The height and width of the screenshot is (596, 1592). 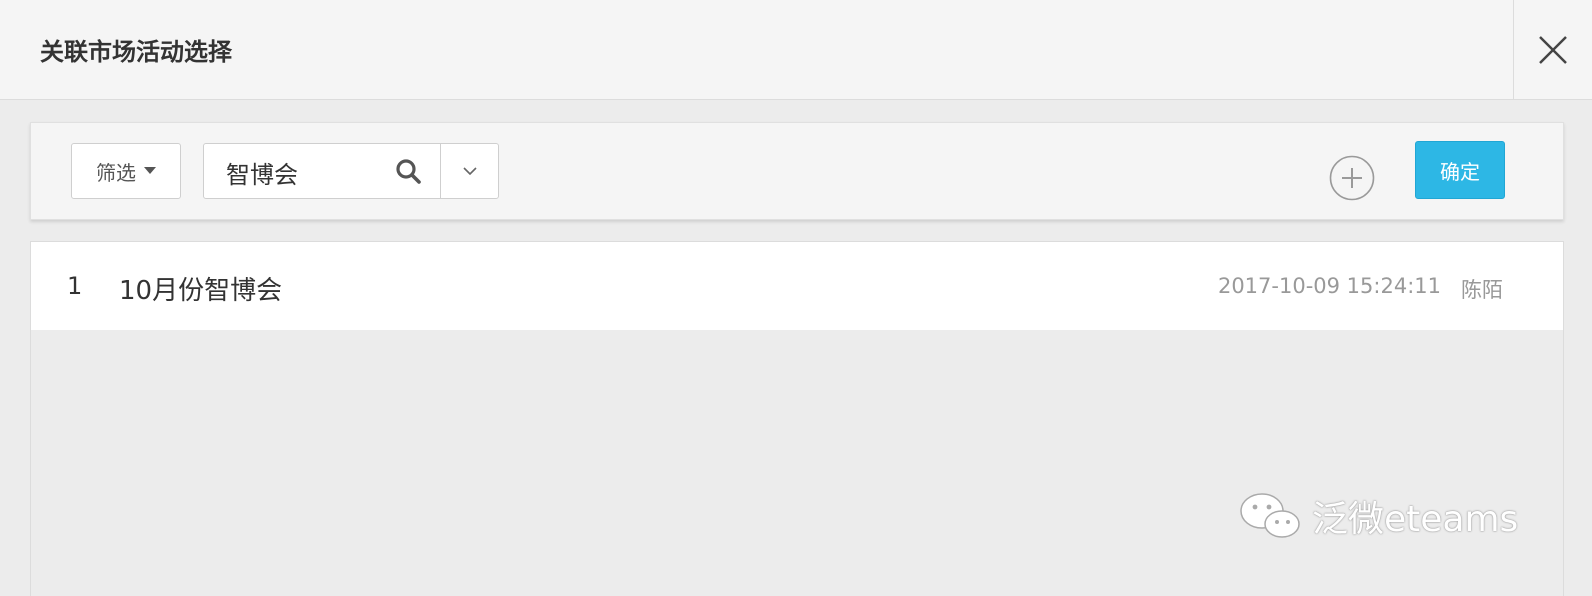 What do you see at coordinates (306, 172) in the screenshot?
I see `search-input` at bounding box center [306, 172].